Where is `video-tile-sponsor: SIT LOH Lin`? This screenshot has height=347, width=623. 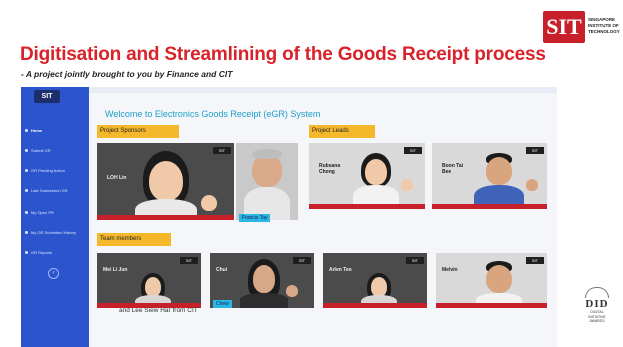 video-tile-sponsor: SIT LOH Lin is located at coordinates (165, 181).